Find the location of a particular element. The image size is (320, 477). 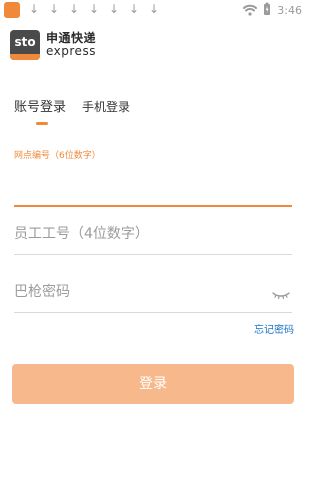

network-id-input is located at coordinates (153, 185).